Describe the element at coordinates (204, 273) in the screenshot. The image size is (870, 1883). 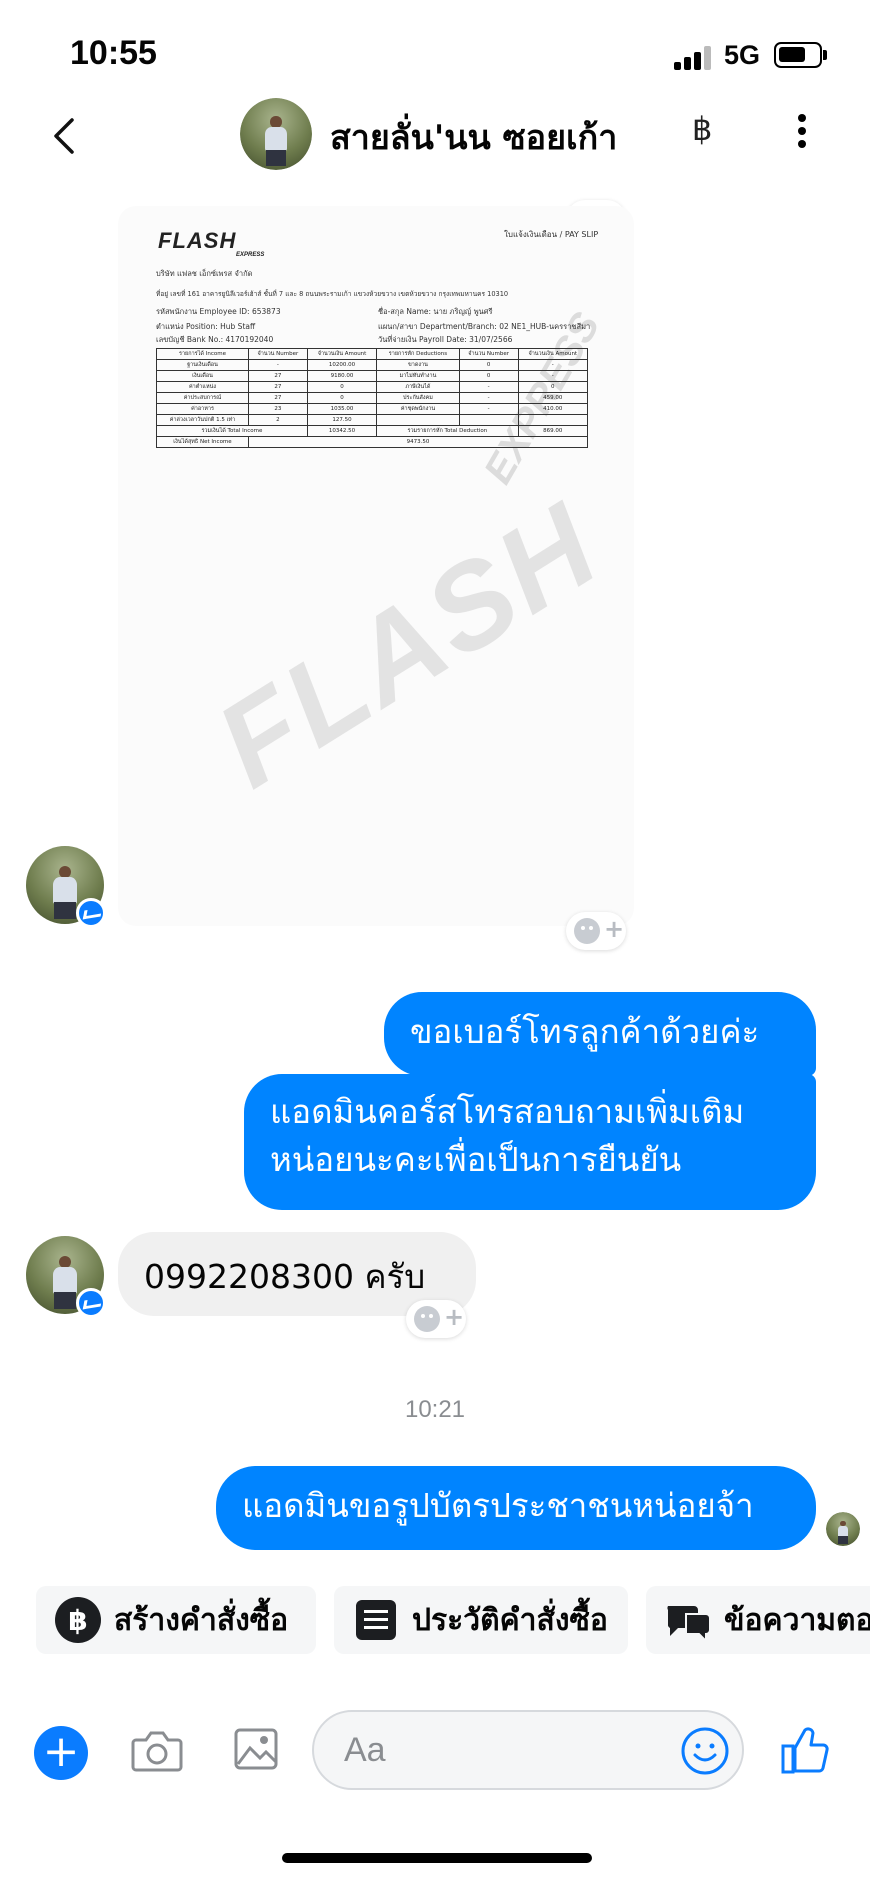
I see `payslip-company: บริษัท แฟลช เอ็กซ์เพรส จำกัด` at that location.